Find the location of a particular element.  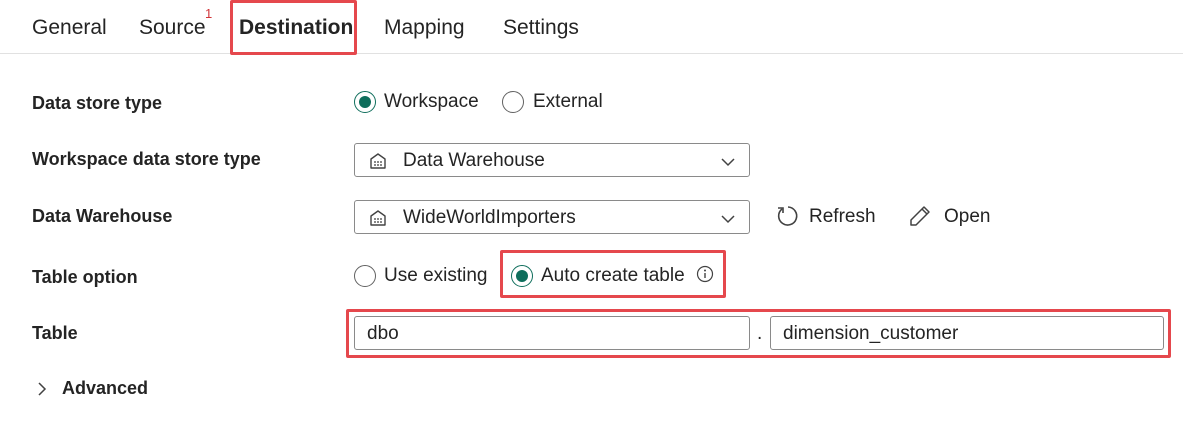

workspace-data-store-type-dropdown: Data Warehouse is located at coordinates (552, 160).